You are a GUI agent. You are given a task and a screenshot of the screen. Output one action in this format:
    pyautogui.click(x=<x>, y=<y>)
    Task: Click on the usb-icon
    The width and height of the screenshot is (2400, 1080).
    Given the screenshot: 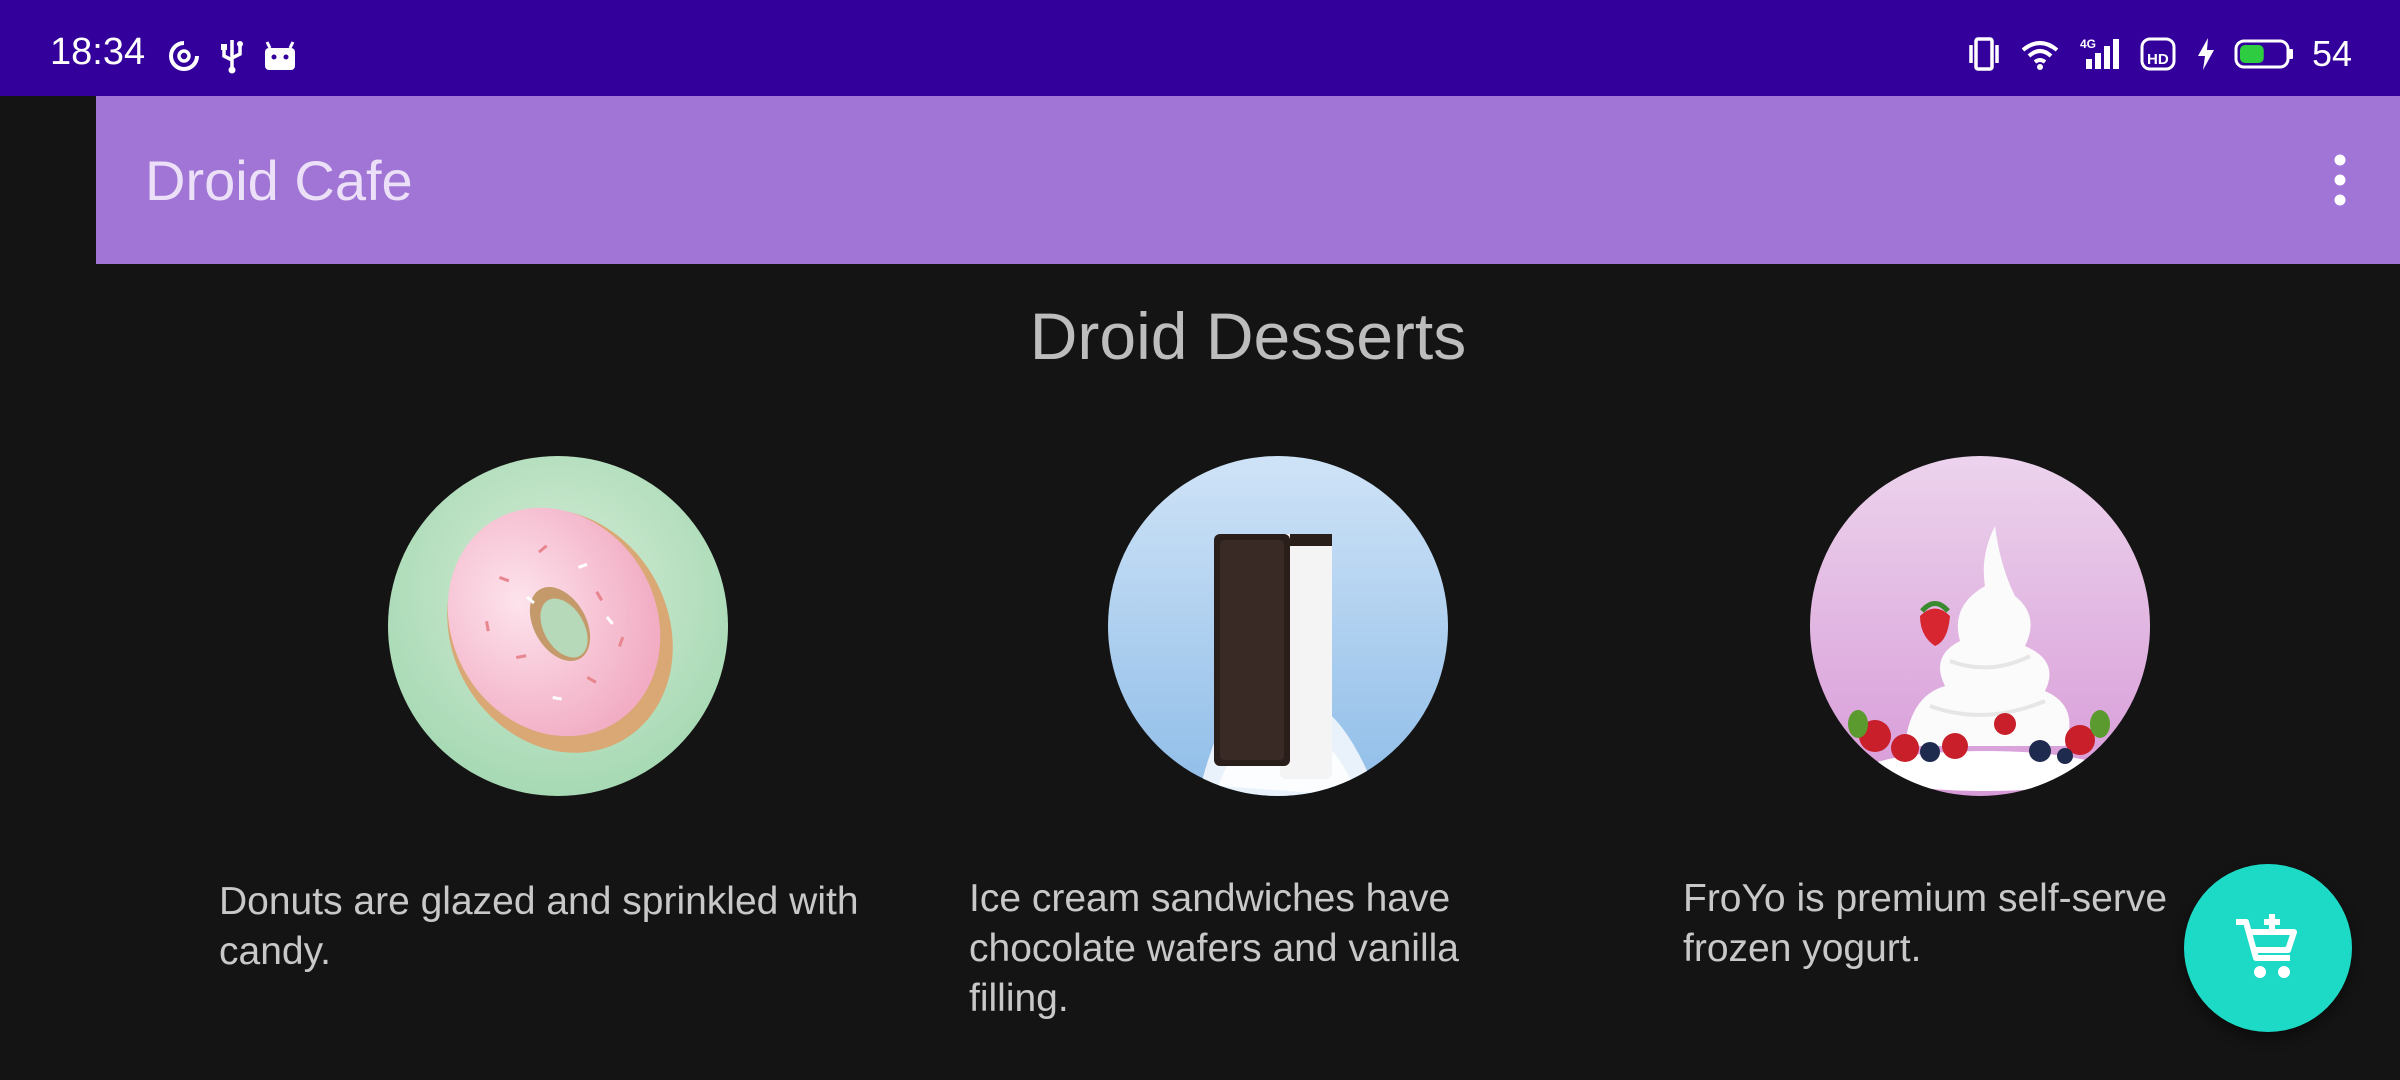 What is the action you would take?
    pyautogui.click(x=232, y=56)
    